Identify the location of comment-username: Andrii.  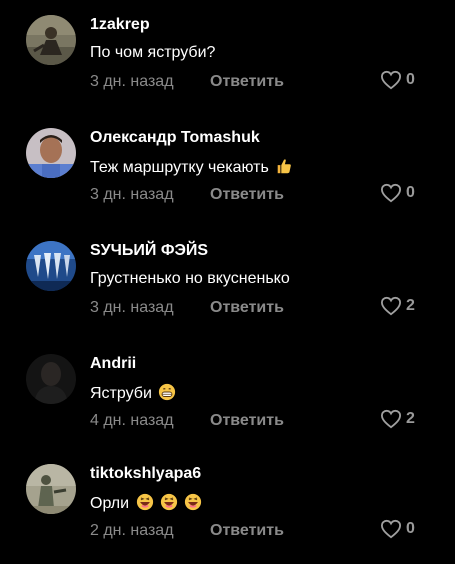
(113, 364).